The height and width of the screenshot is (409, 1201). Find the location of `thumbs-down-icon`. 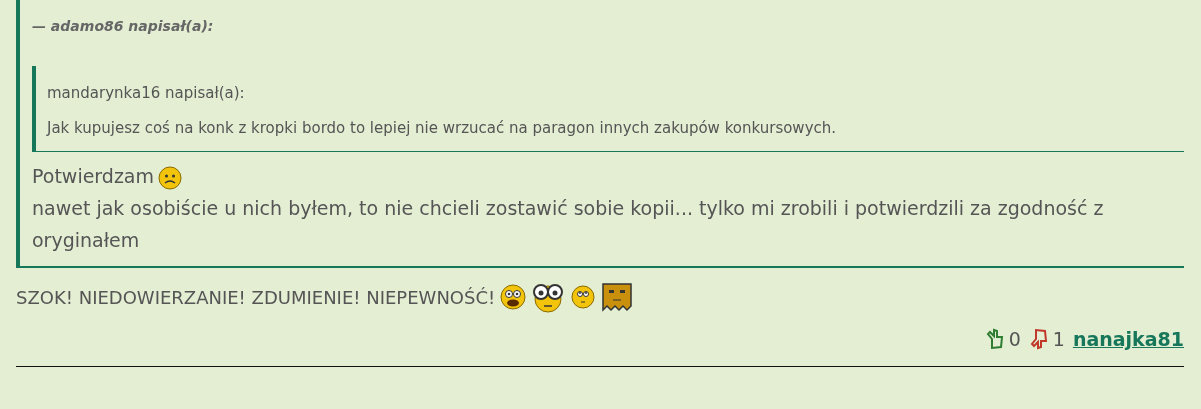

thumbs-down-icon is located at coordinates (1038, 339).